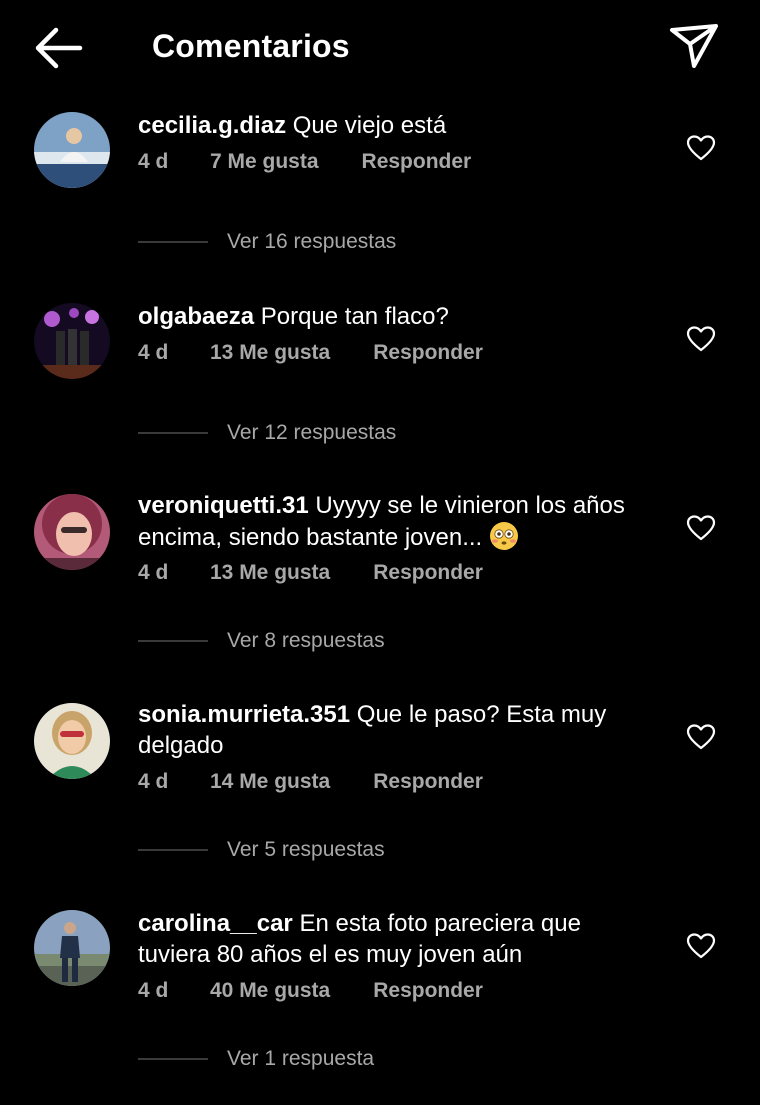 This screenshot has width=760, height=1105. What do you see at coordinates (312, 432) in the screenshot?
I see `view-replies-label: Ver 12 respuestas` at bounding box center [312, 432].